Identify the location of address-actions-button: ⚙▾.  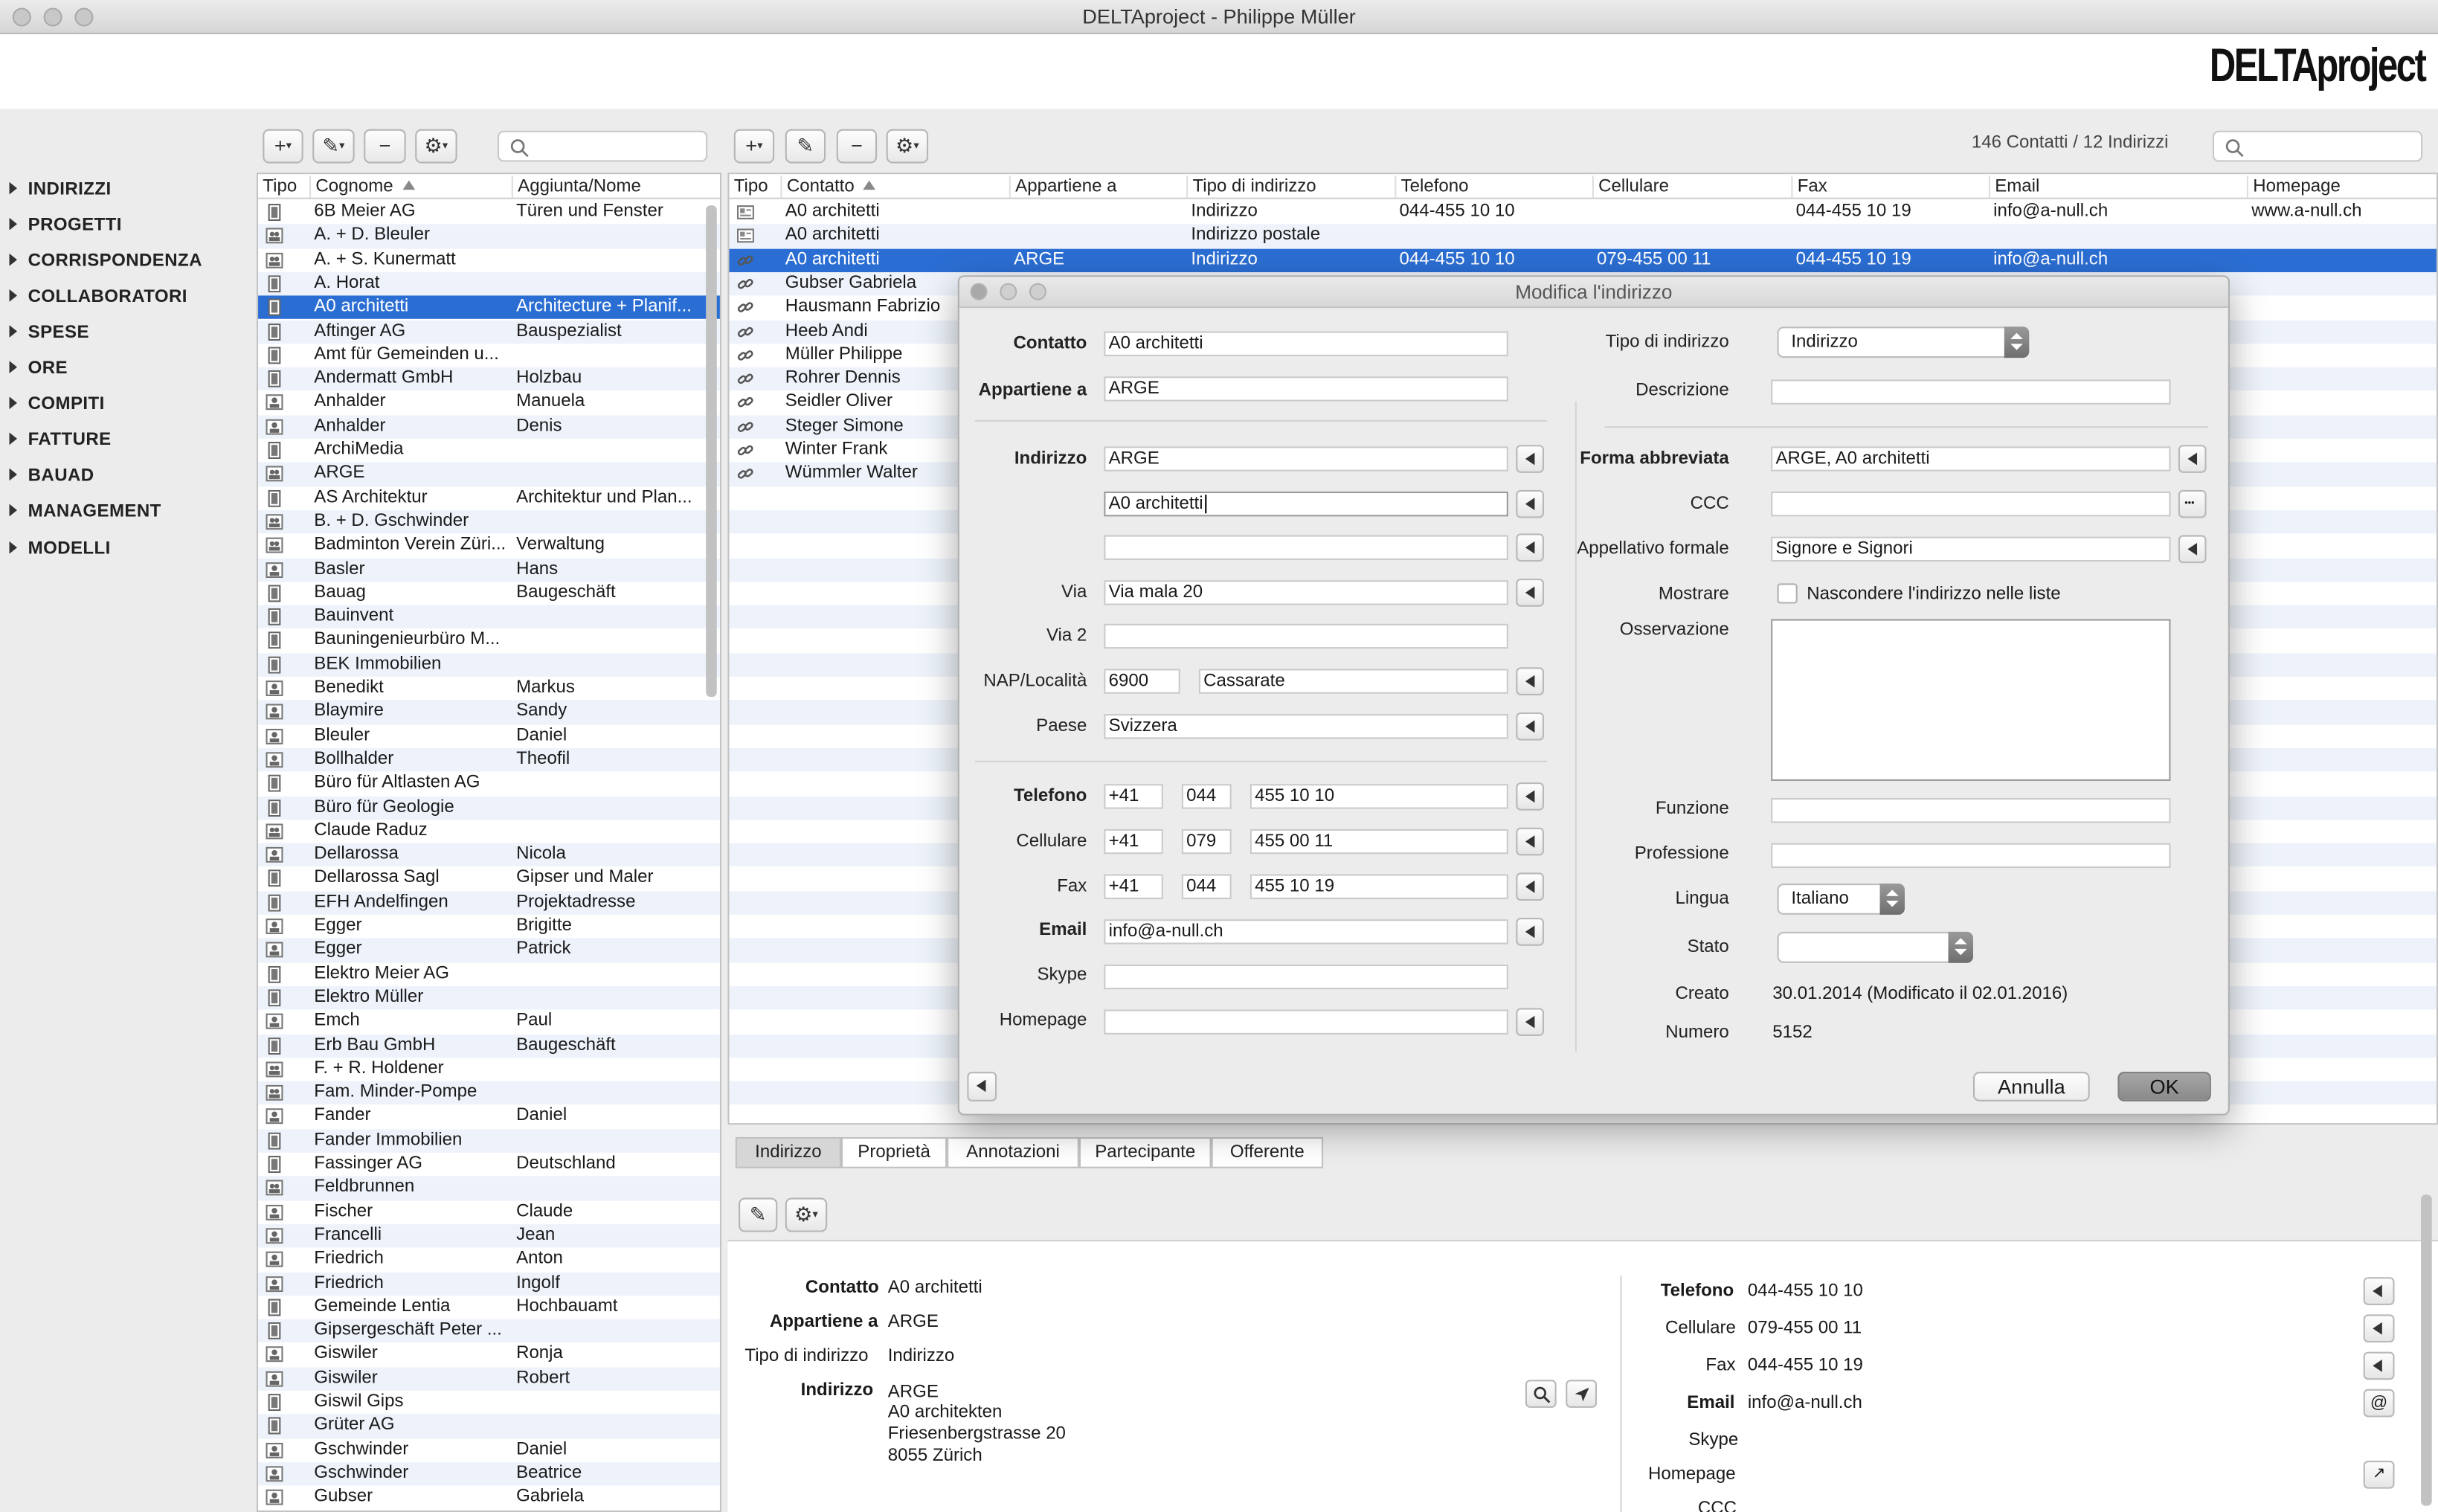
(436, 146).